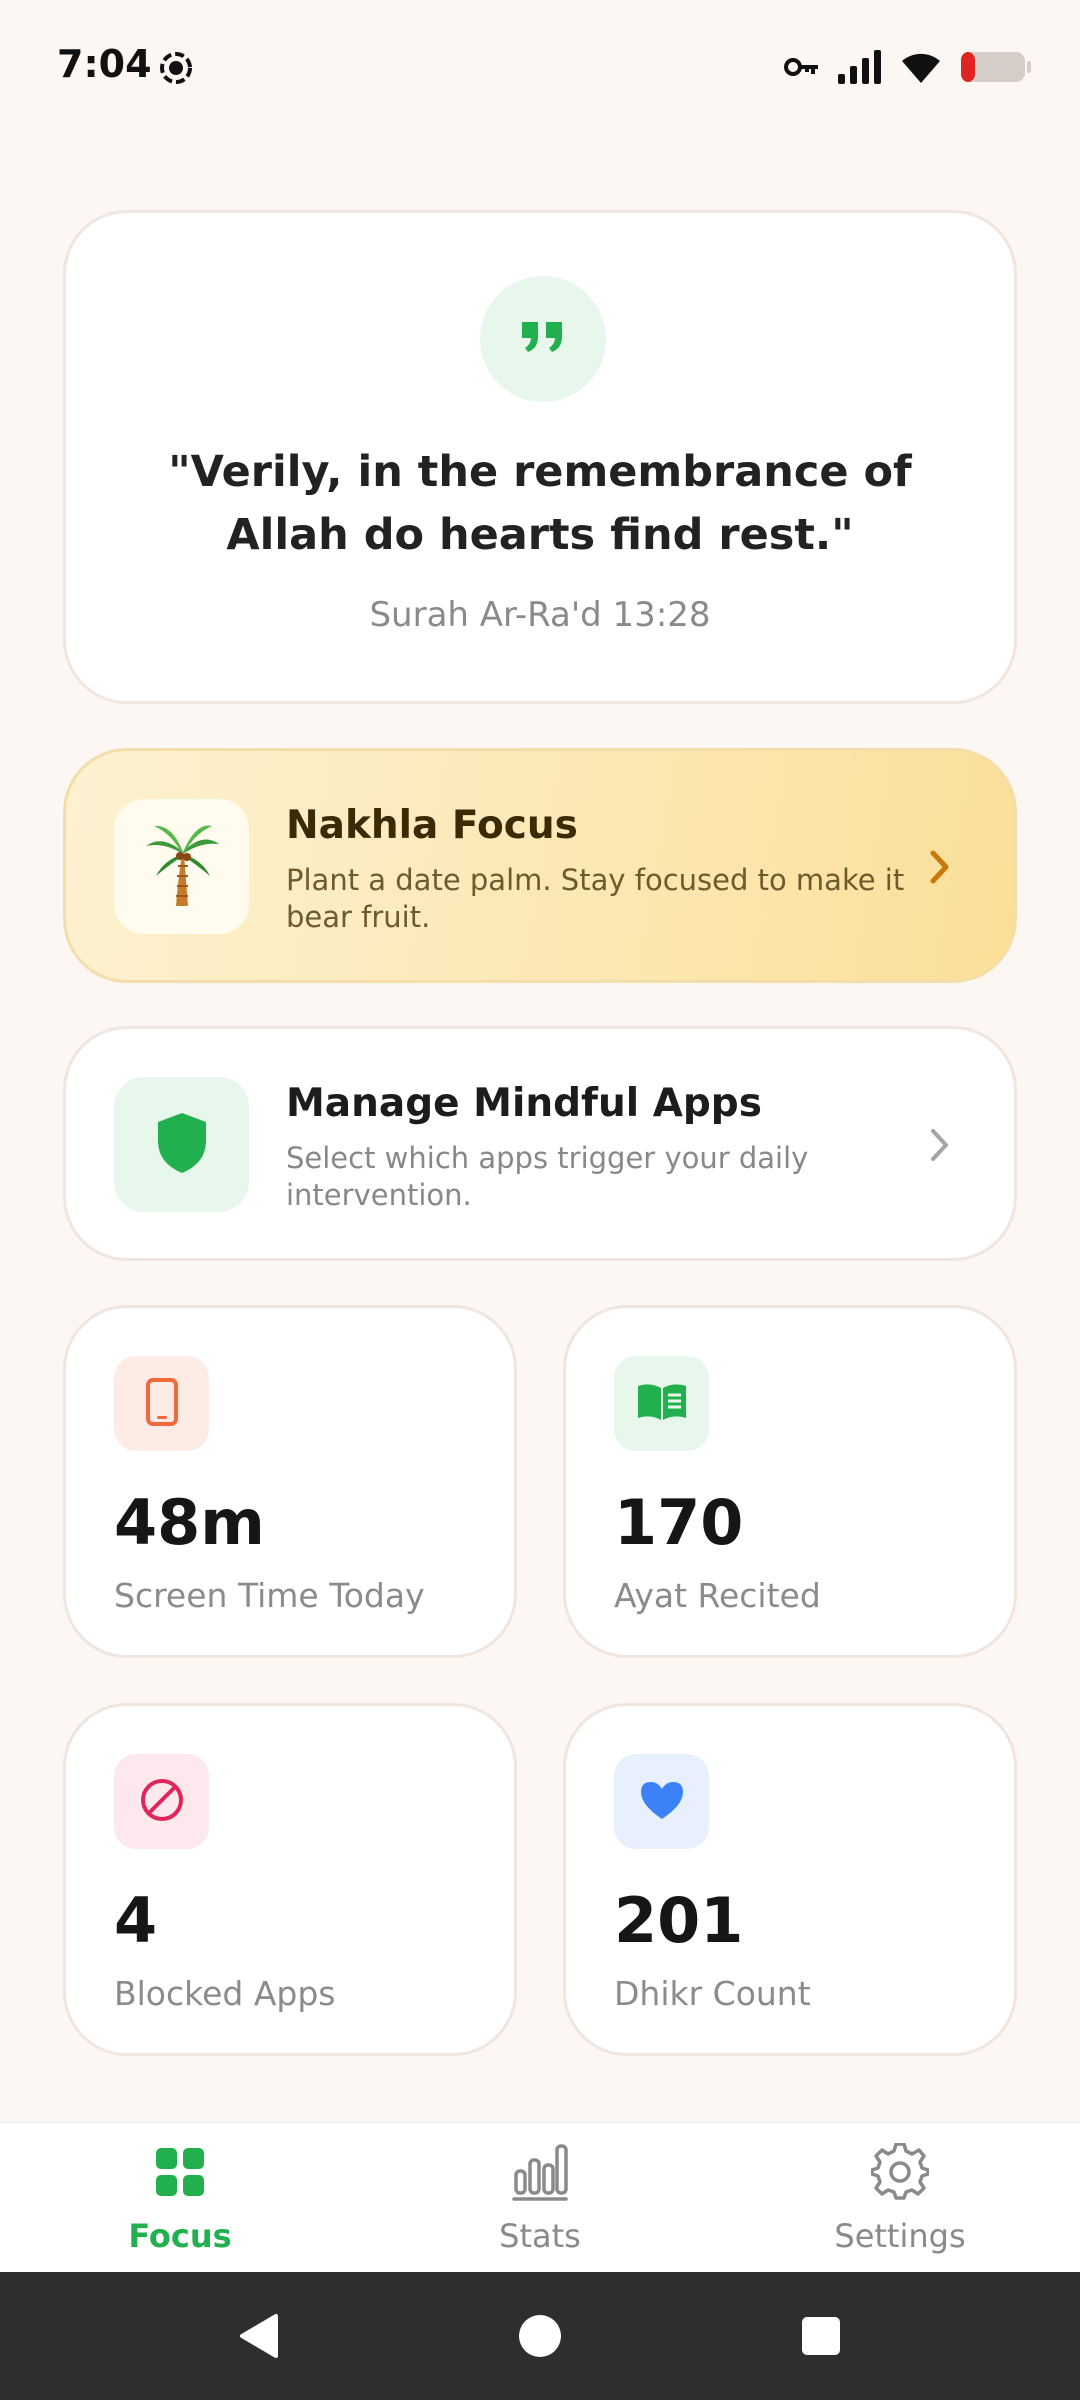  What do you see at coordinates (540, 67) in the screenshot?
I see `status-bar: 7:04` at bounding box center [540, 67].